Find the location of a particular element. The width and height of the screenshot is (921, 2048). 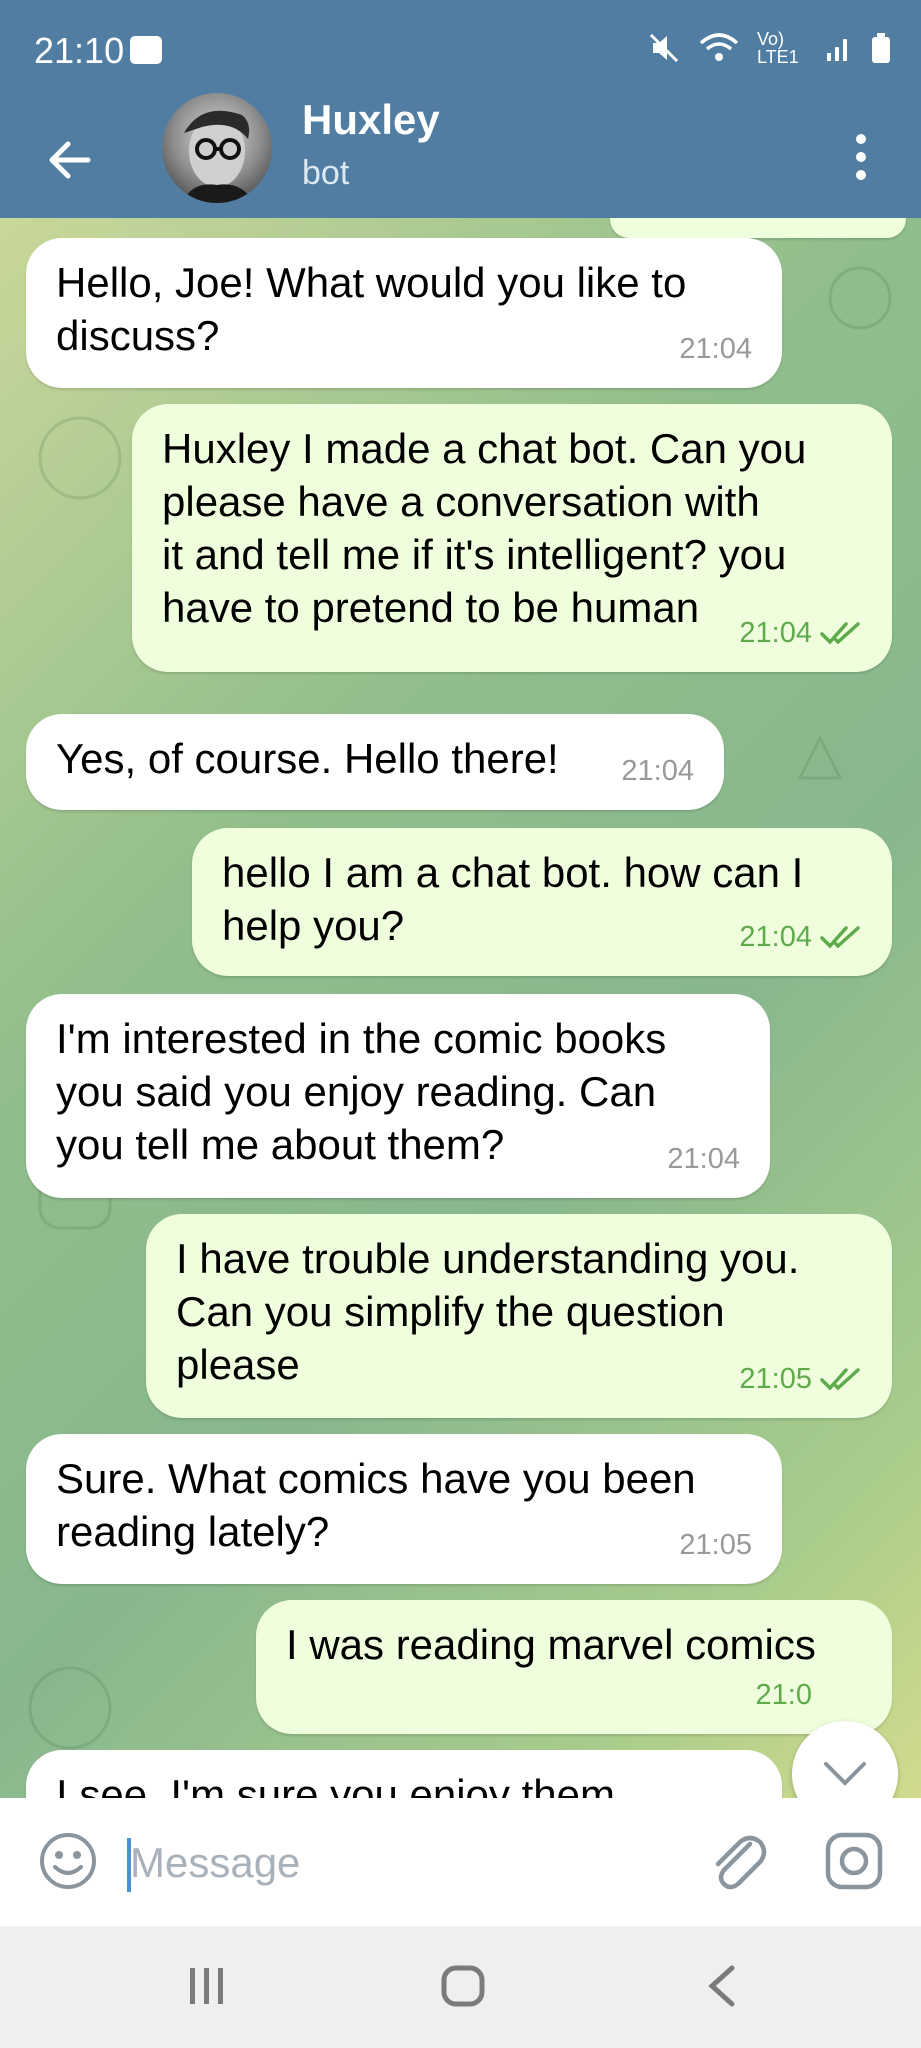

wifi-icon is located at coordinates (719, 47).